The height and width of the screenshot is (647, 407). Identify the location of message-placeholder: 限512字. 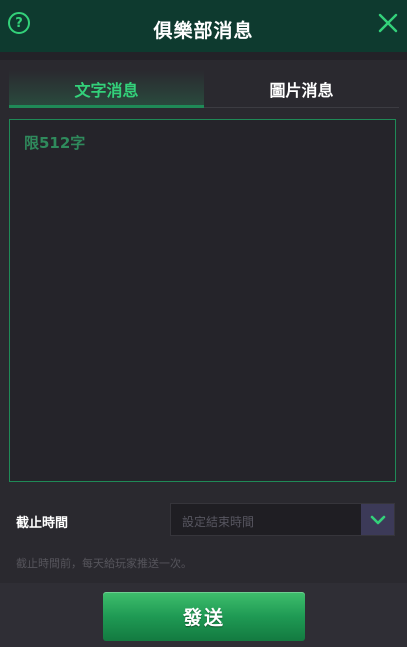
(55, 143).